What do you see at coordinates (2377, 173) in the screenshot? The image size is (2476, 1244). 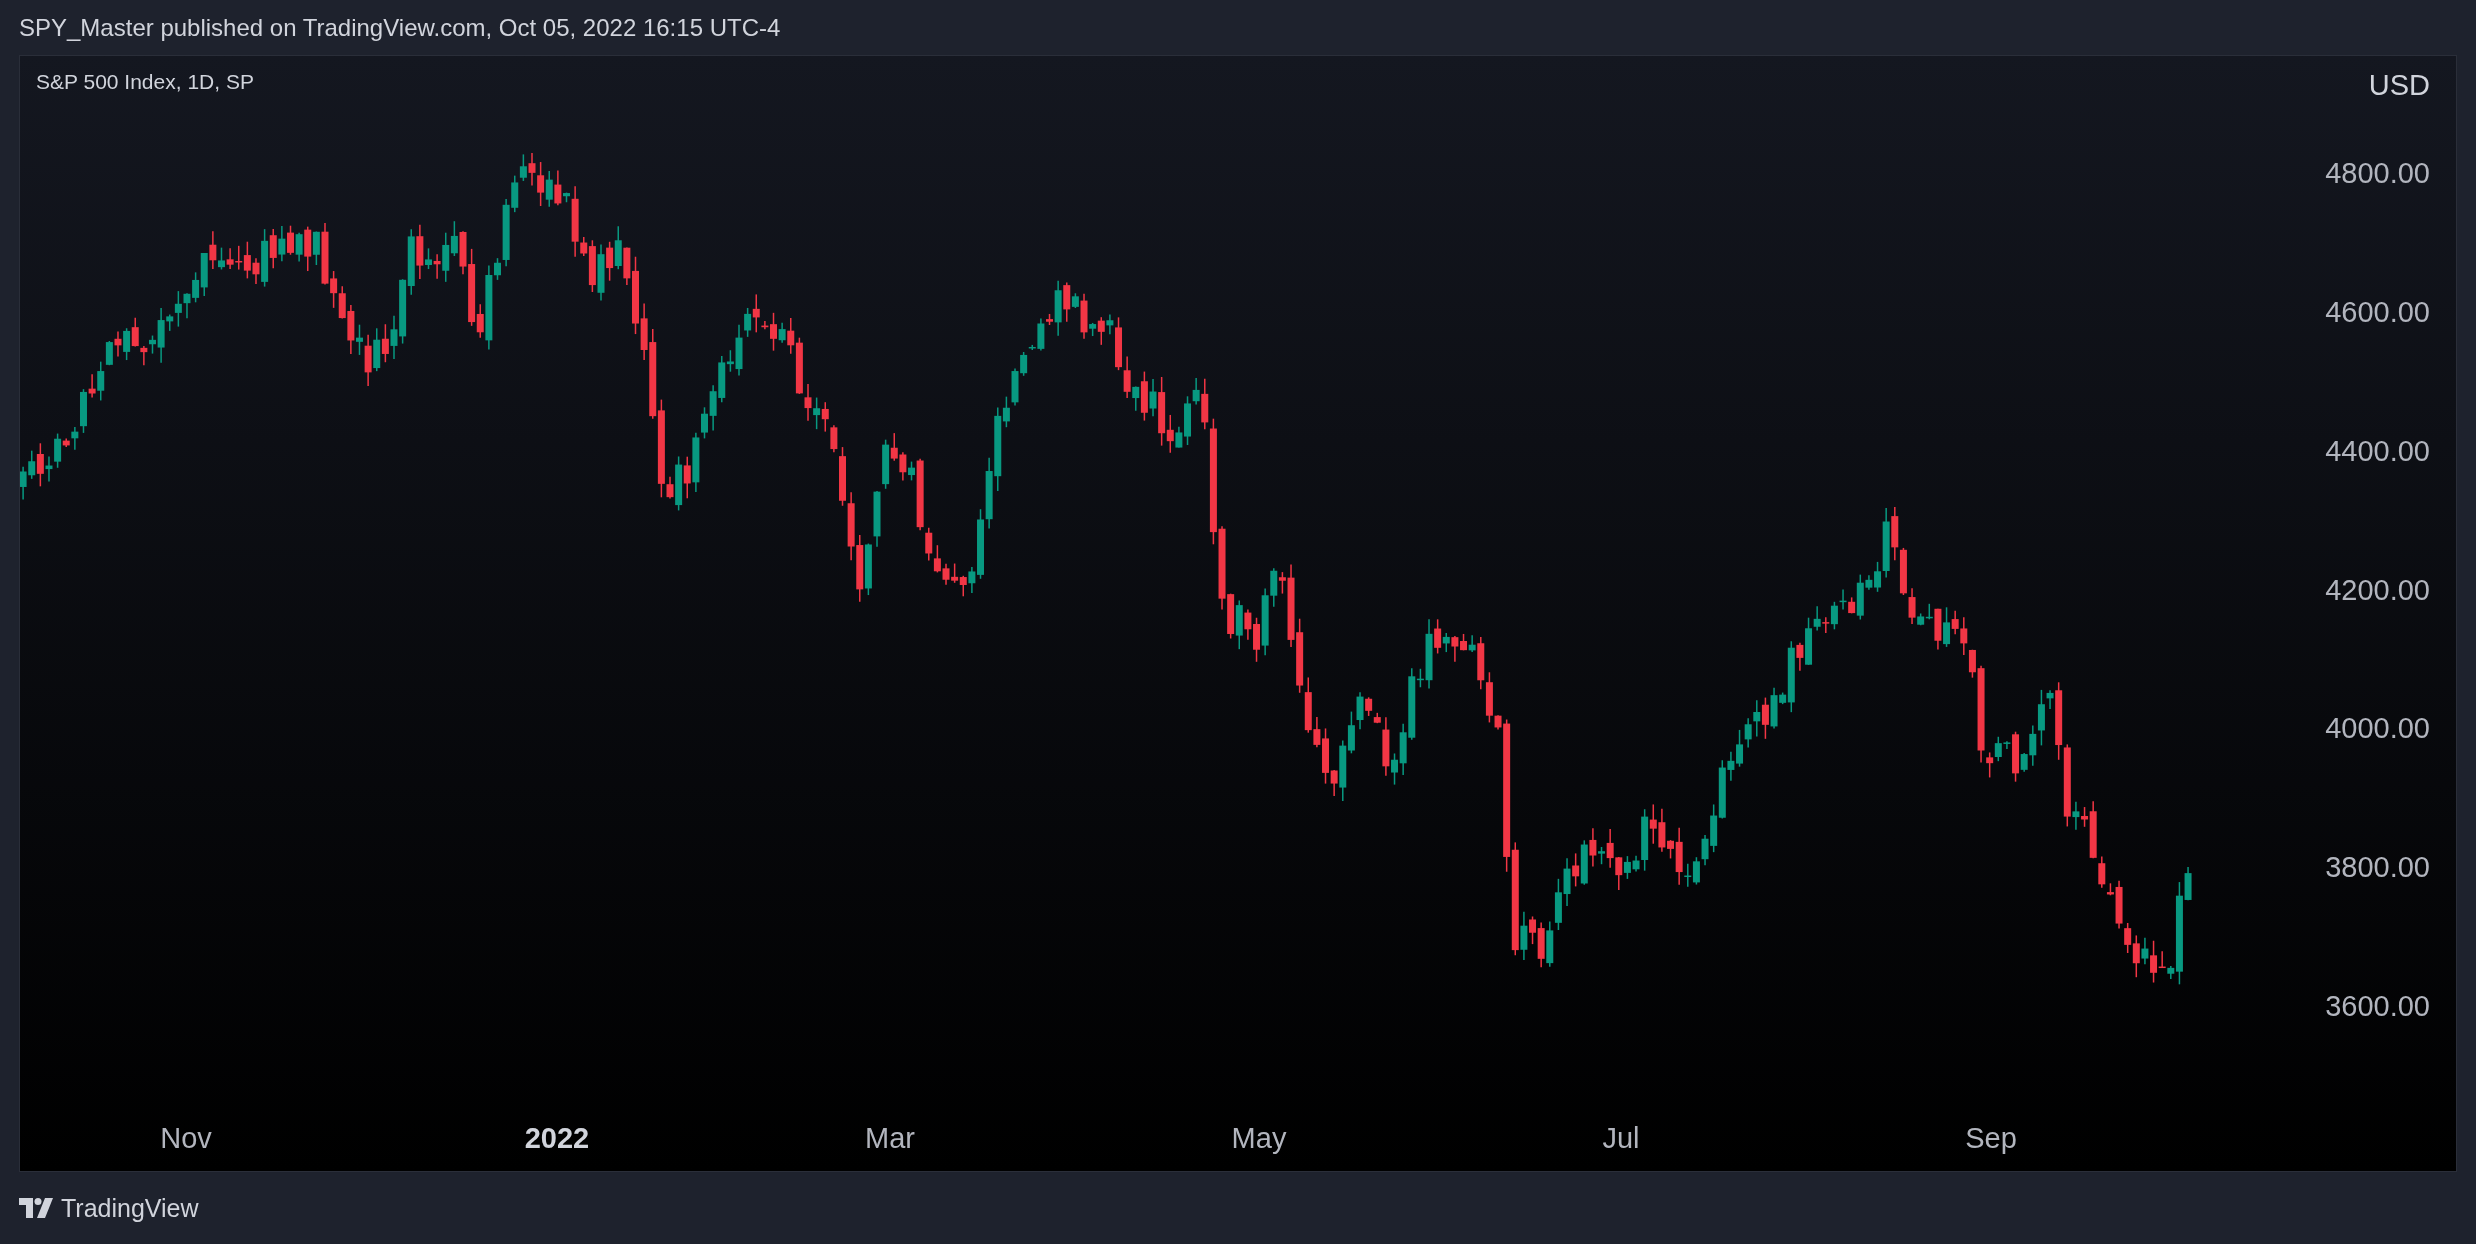 I see `price-axis-label: 4800.00` at bounding box center [2377, 173].